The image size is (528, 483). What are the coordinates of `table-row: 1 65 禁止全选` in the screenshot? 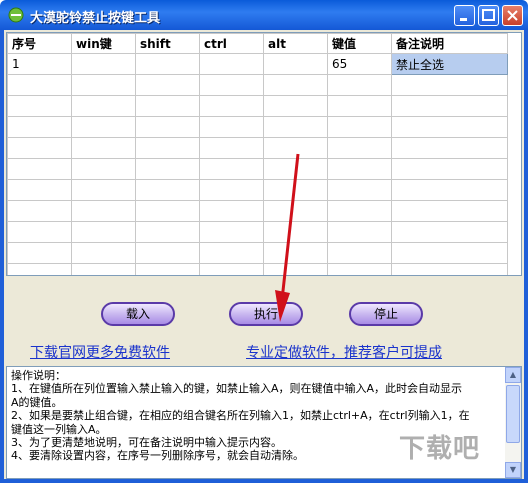 It's located at (257, 64).